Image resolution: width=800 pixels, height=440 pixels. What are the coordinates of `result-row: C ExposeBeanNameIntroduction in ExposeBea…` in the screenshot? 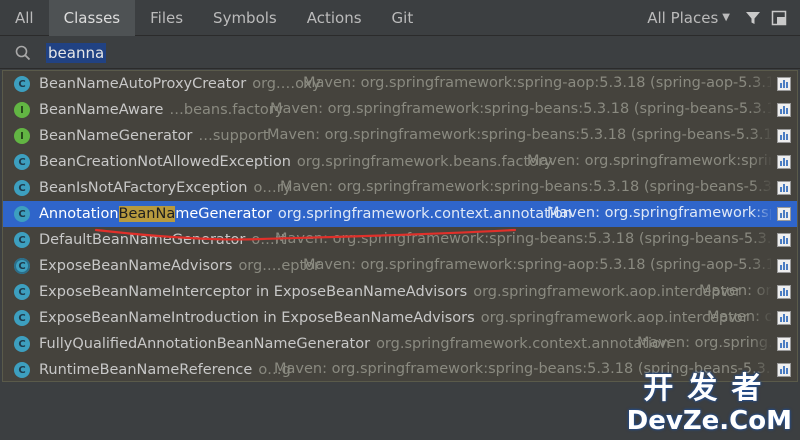 It's located at (400, 318).